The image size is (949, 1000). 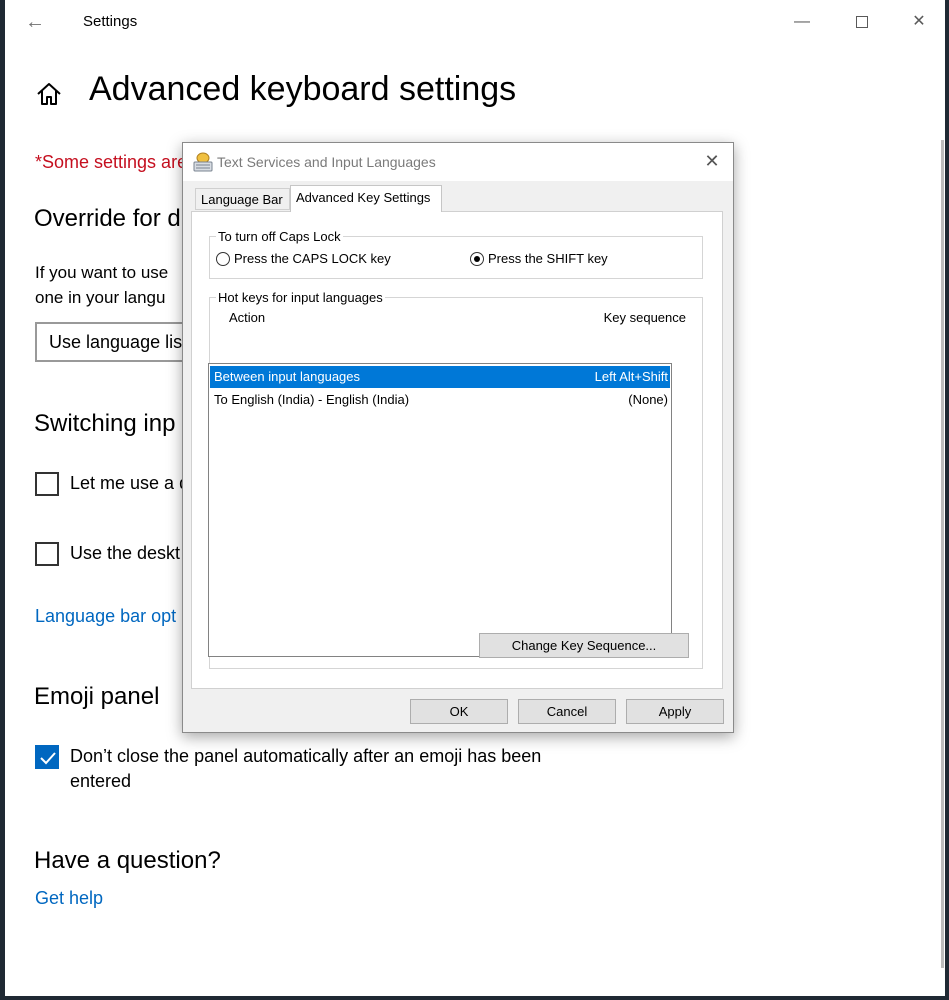 I want to click on override-heading: Override for d, so click(x=107, y=218).